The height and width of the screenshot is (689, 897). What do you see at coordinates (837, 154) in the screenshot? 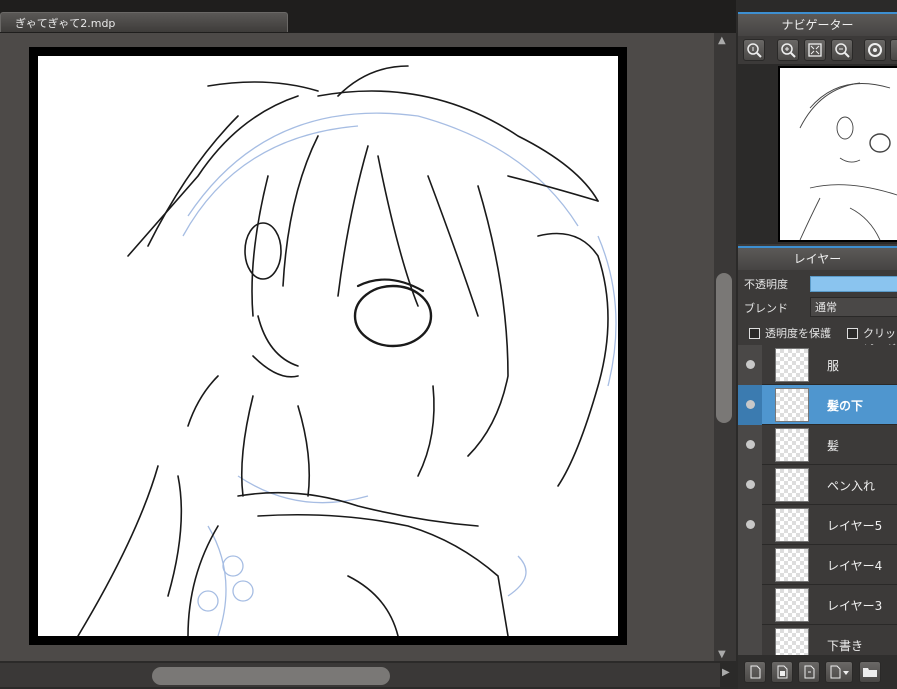
I see `navigator-thumbnail` at bounding box center [837, 154].